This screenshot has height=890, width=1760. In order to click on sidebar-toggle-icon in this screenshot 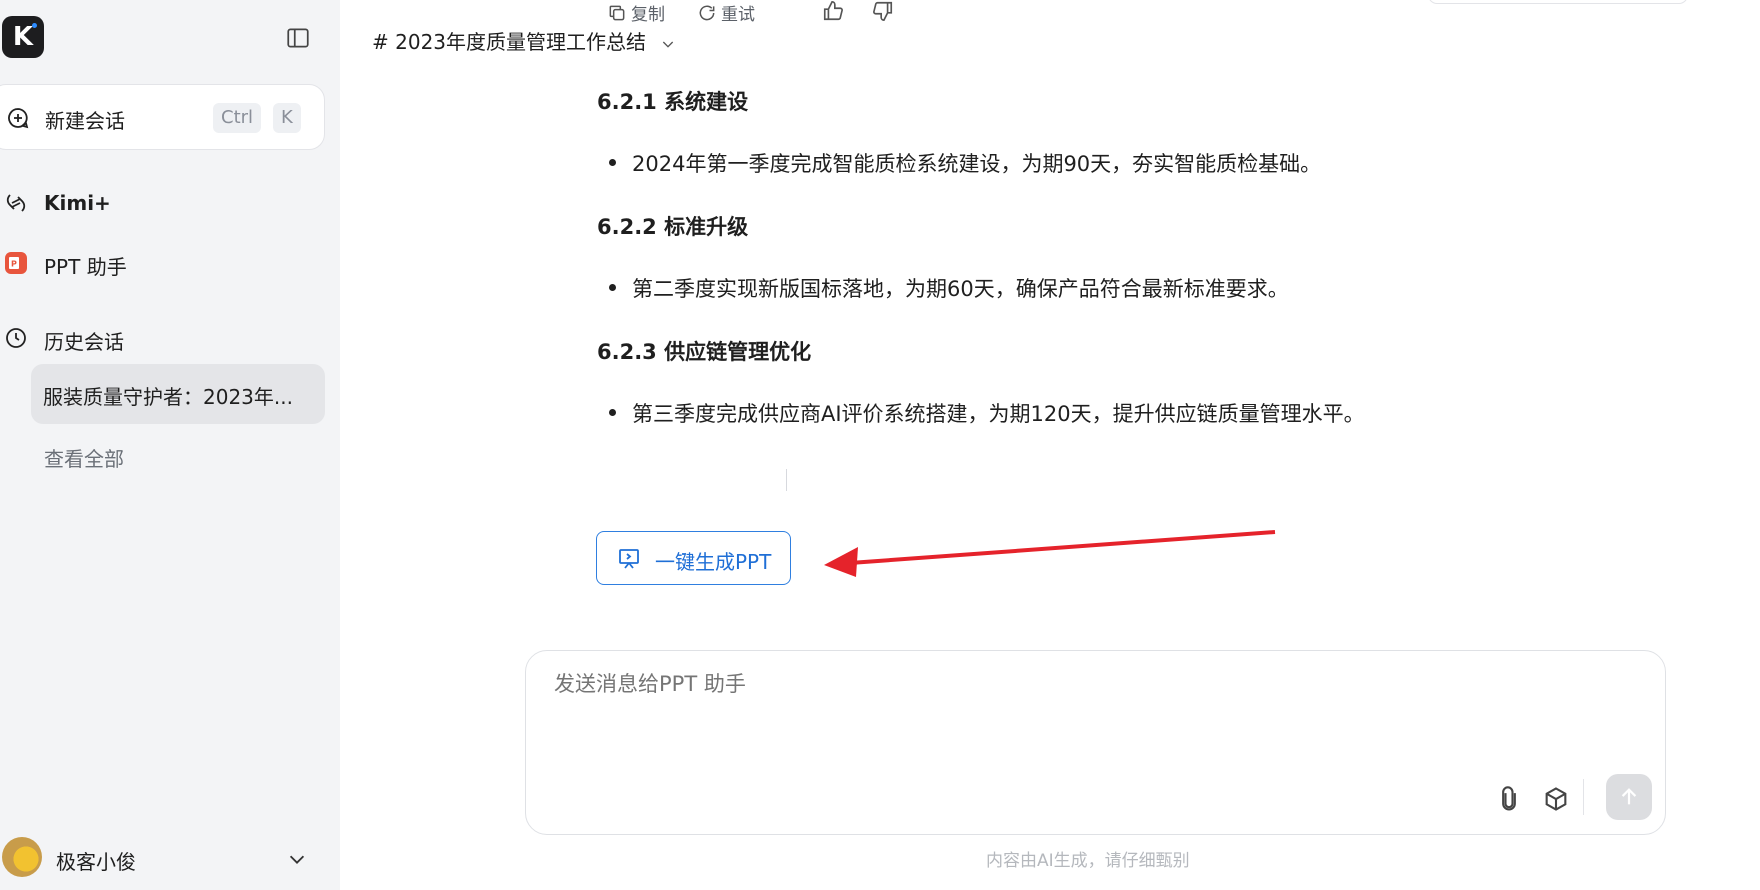, I will do `click(298, 38)`.